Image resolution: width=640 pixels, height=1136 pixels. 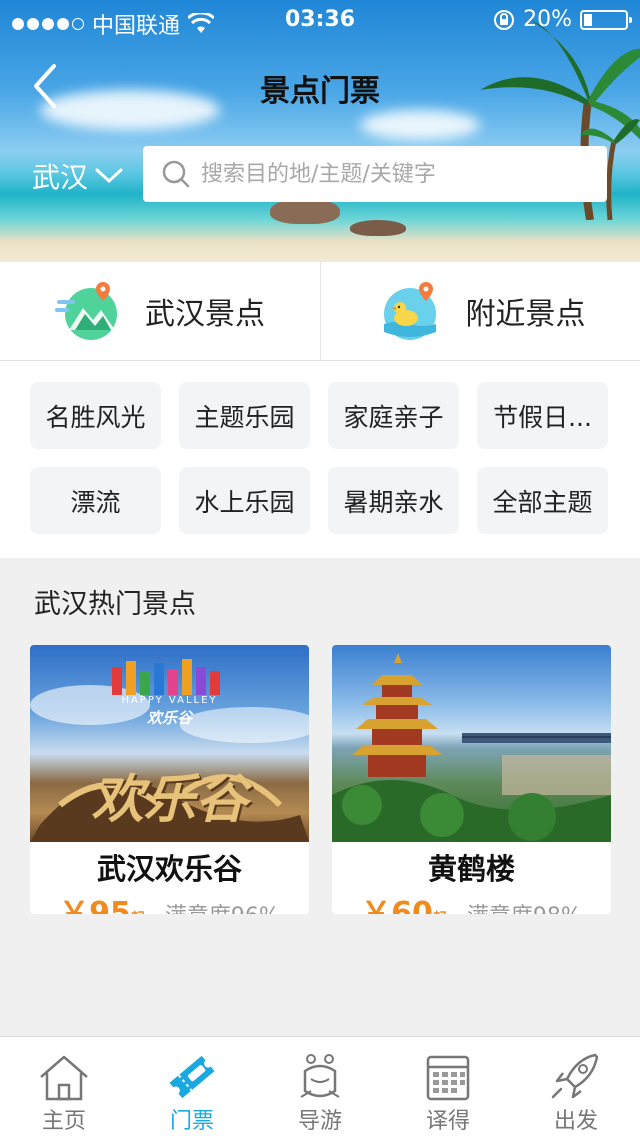 What do you see at coordinates (575, 1121) in the screenshot?
I see `tab-label: 出发` at bounding box center [575, 1121].